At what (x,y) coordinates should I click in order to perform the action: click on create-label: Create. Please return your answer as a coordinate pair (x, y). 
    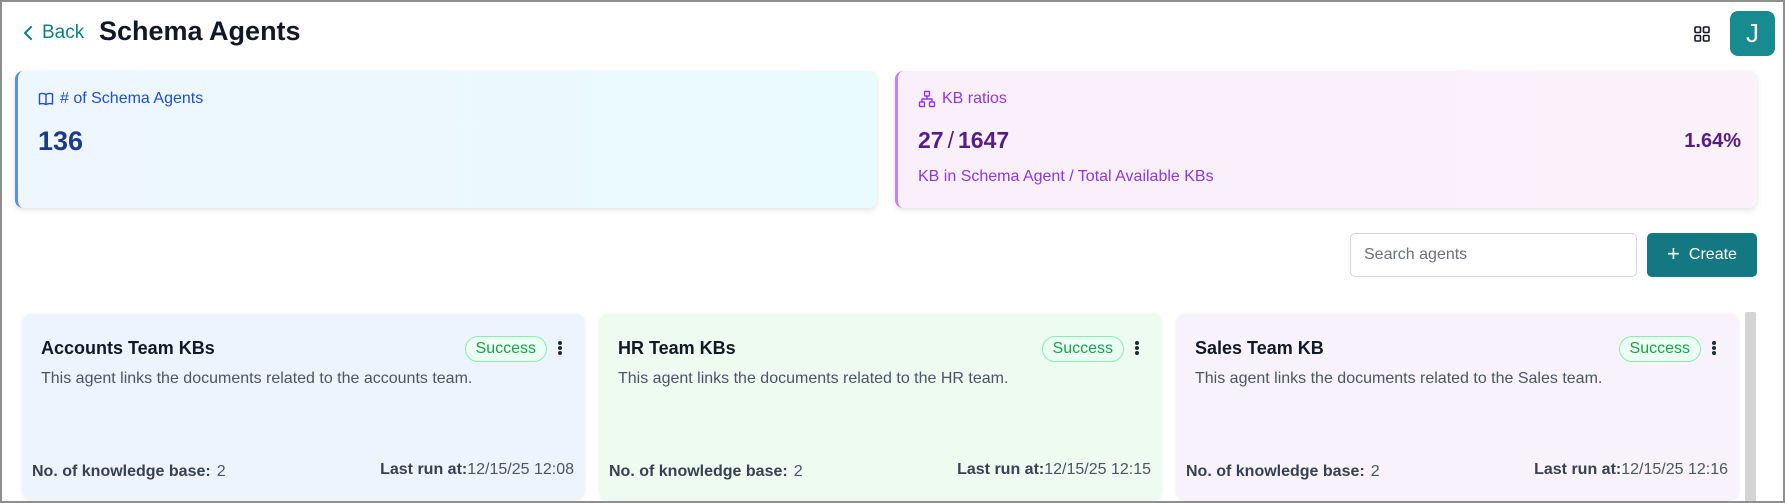
    Looking at the image, I should click on (1712, 254).